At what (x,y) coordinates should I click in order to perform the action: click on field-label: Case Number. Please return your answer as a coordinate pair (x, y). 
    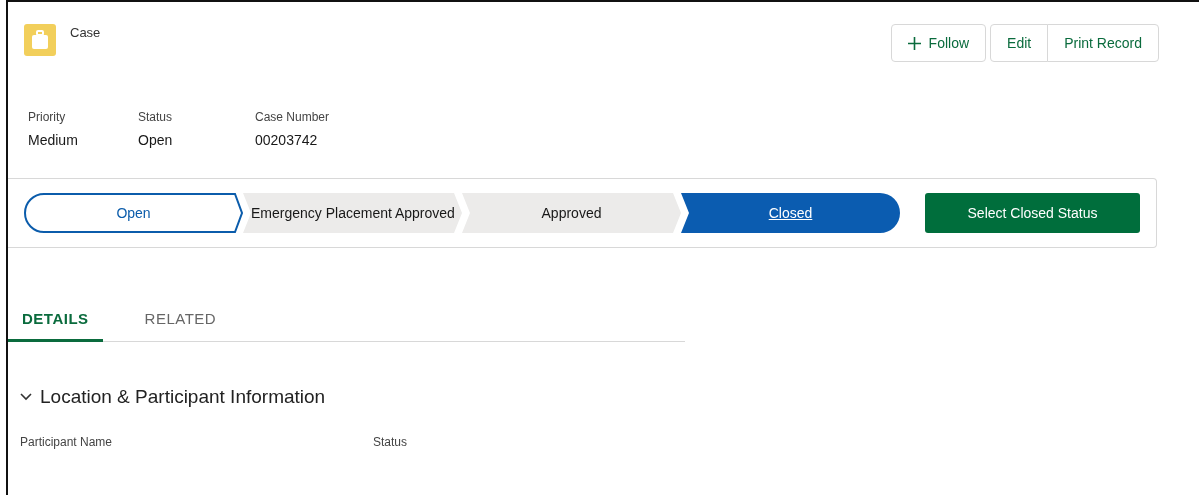
    Looking at the image, I should click on (293, 117).